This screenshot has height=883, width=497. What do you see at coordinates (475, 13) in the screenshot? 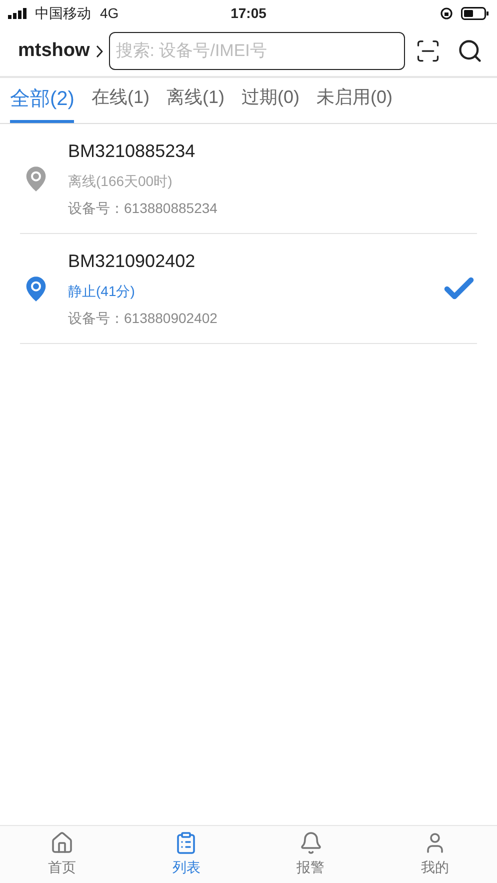
I see `battery-icon` at bounding box center [475, 13].